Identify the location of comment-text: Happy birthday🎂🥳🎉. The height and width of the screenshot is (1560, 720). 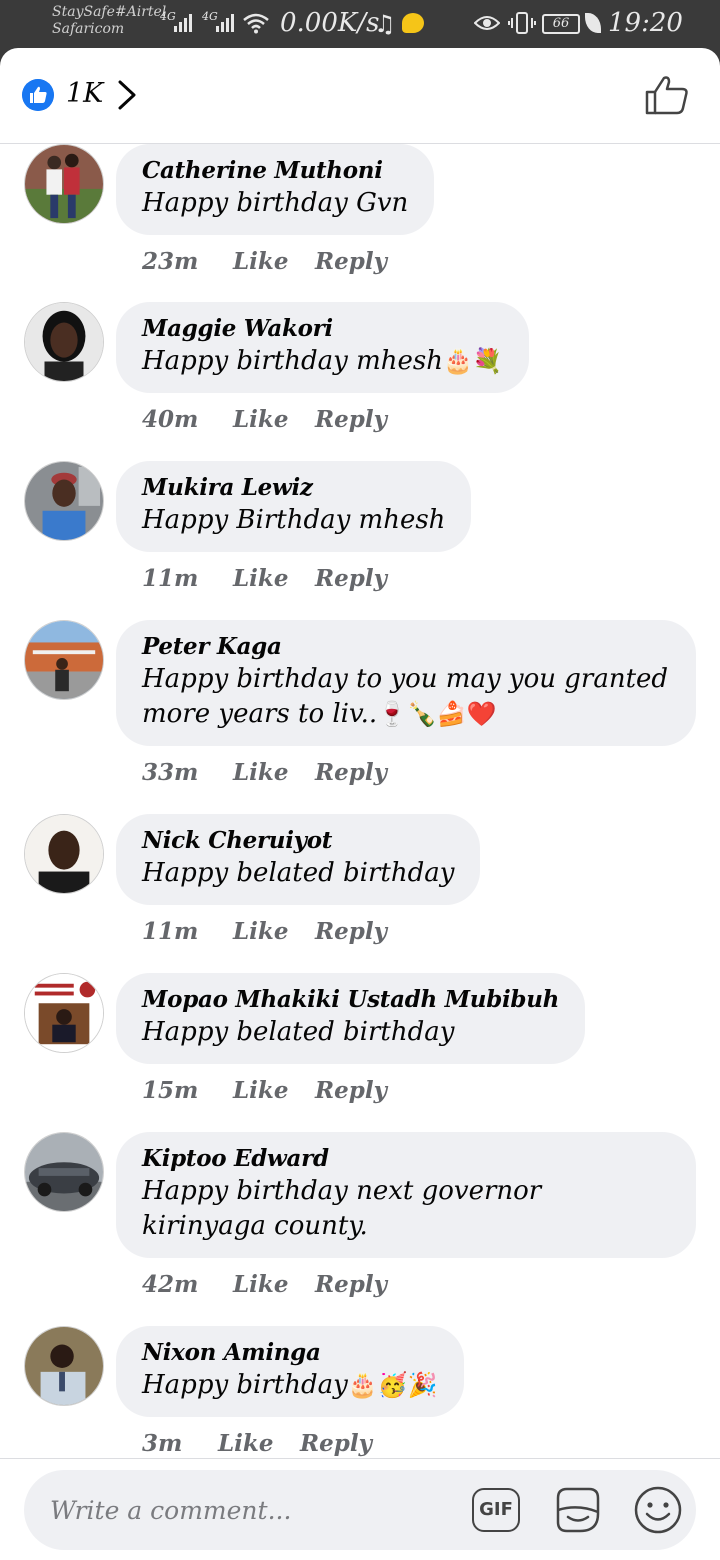
(290, 1385).